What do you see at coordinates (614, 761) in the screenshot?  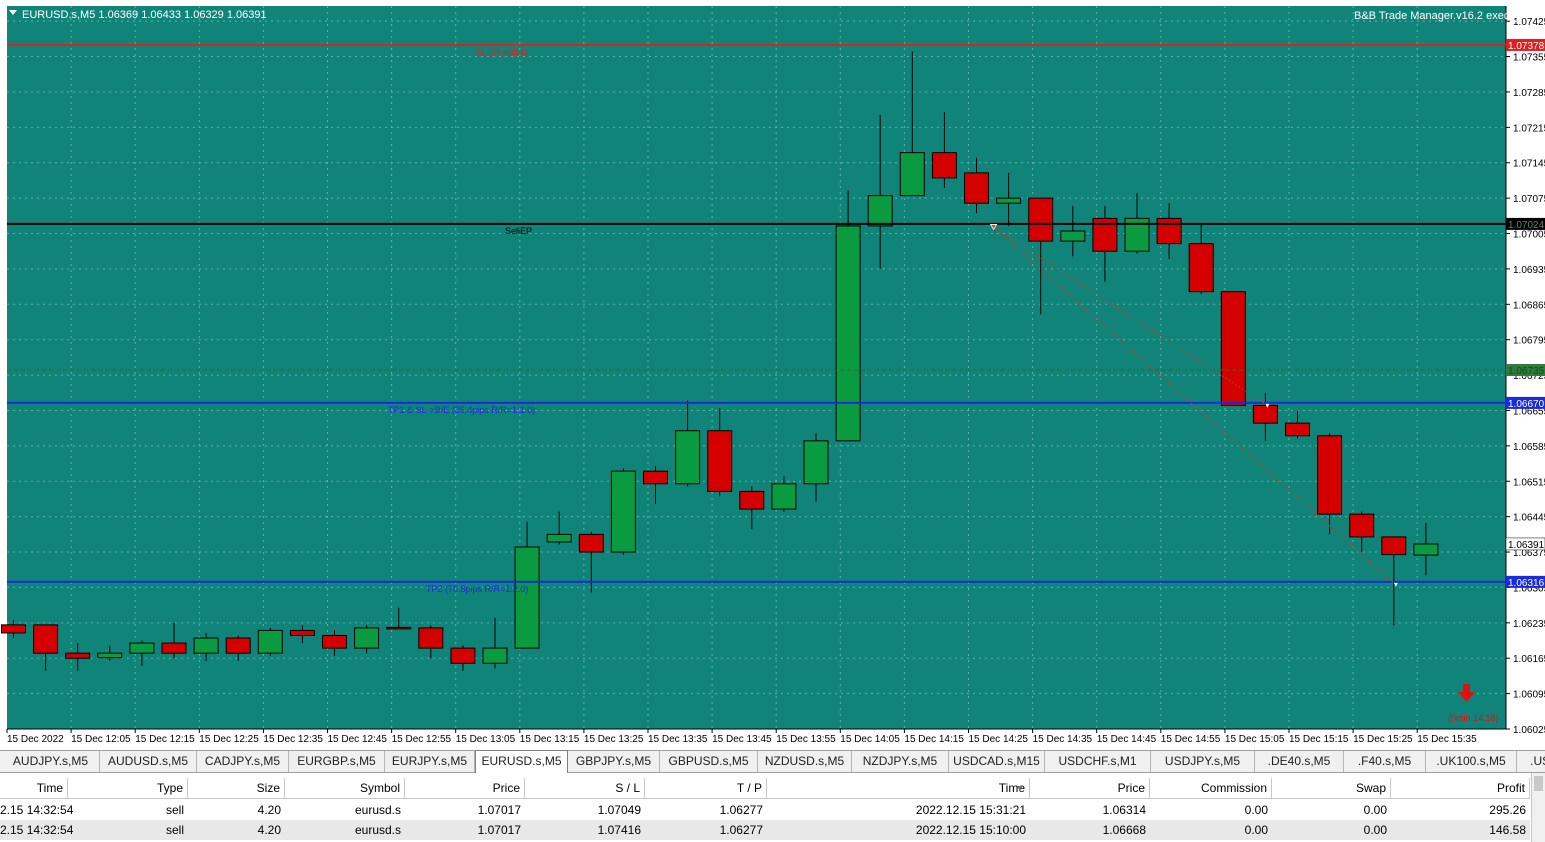 I see `tab-gbpjpy-s-m5: GBPJPY.s,M5` at bounding box center [614, 761].